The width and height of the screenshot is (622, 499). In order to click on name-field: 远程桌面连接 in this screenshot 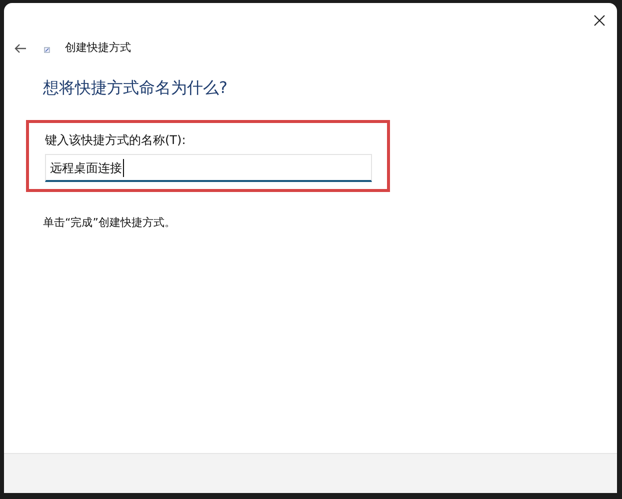, I will do `click(208, 168)`.